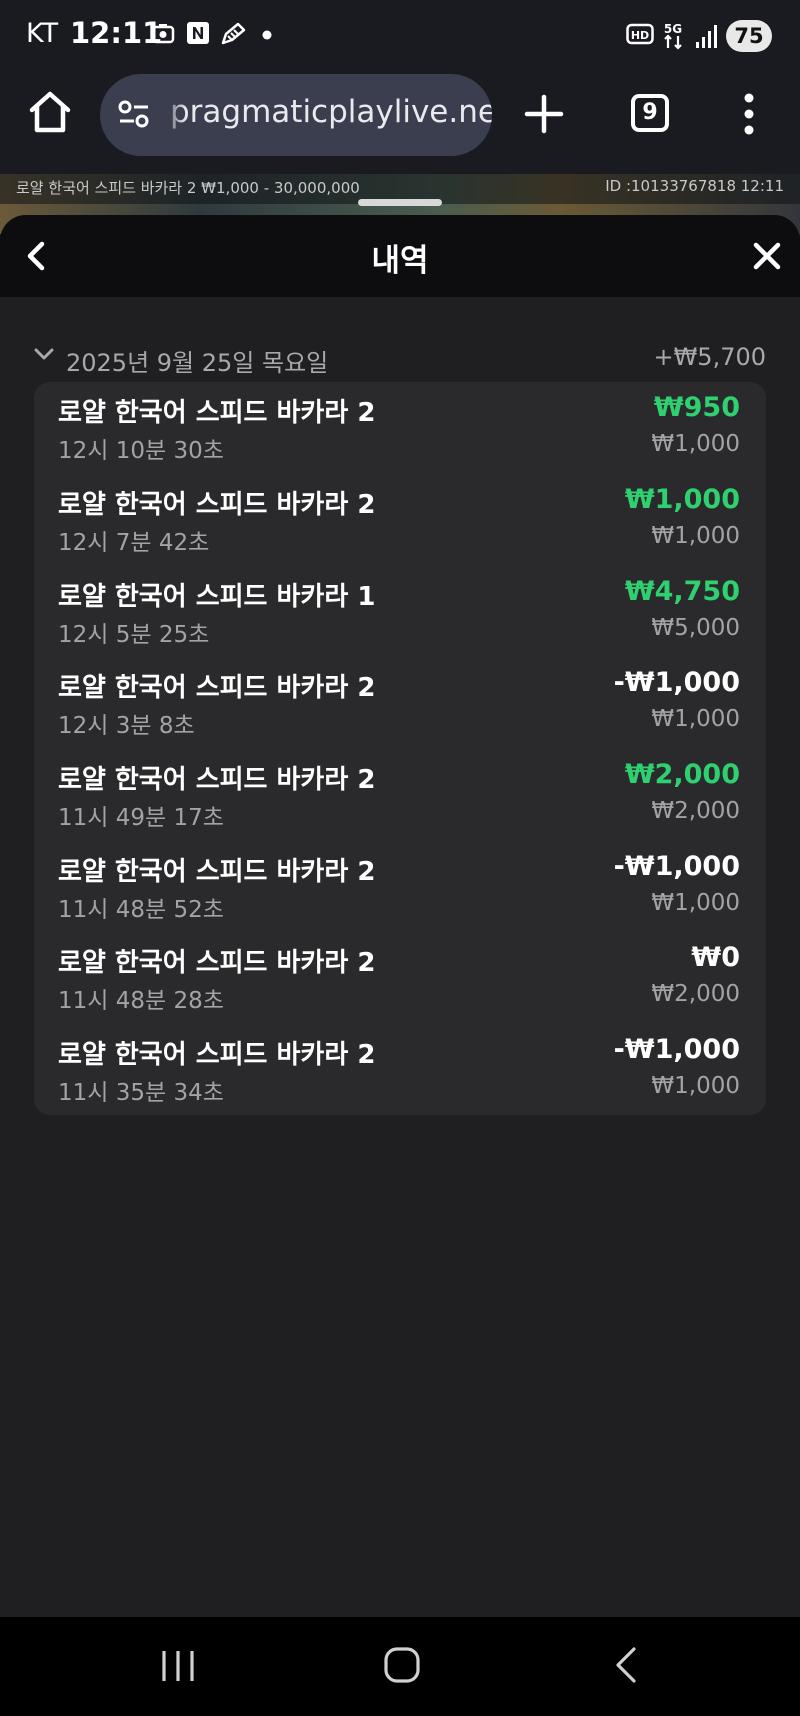  I want to click on game-name: 로얄 한국어 스피드 바카라 1, so click(217, 597).